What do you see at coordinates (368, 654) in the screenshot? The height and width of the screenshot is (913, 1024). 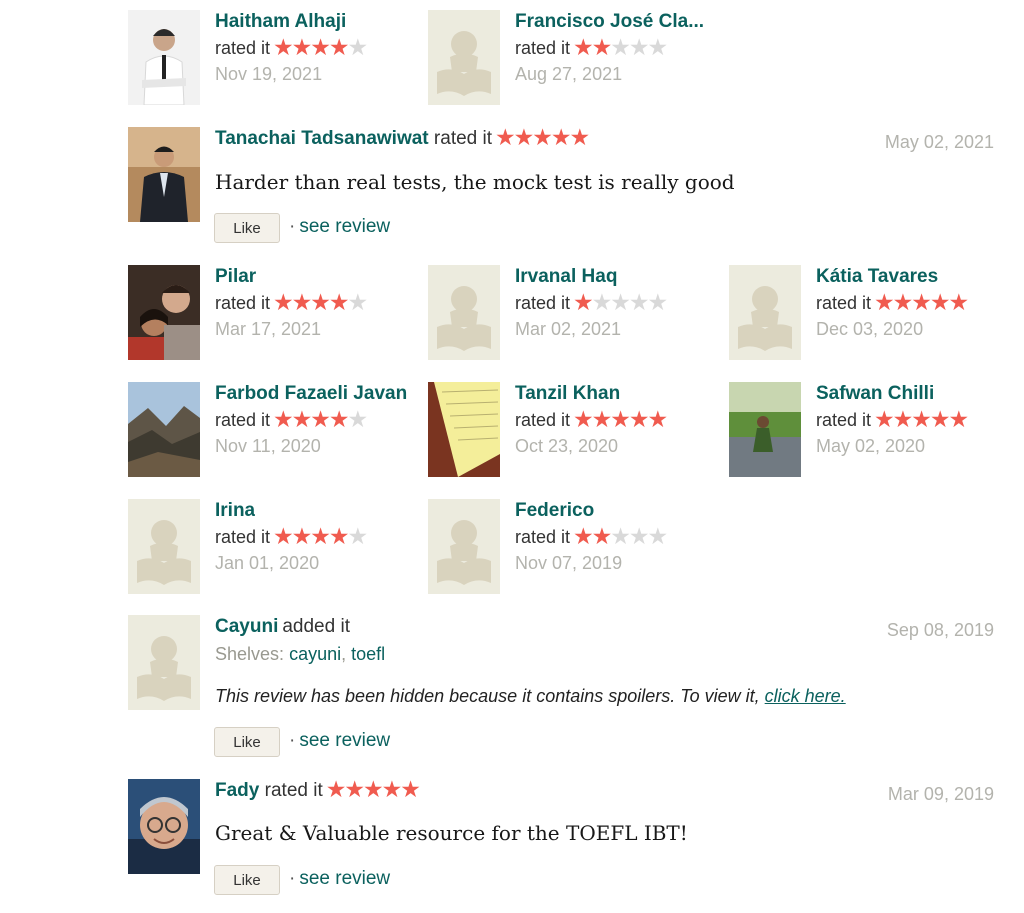 I see `shelf-link: toefl` at bounding box center [368, 654].